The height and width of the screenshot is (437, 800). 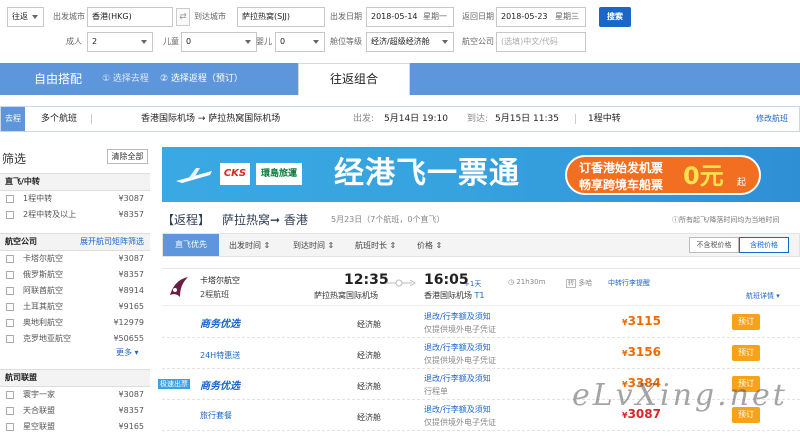 What do you see at coordinates (621, 185) in the screenshot?
I see `promo-line-2: 畅享跨境车船票` at bounding box center [621, 185].